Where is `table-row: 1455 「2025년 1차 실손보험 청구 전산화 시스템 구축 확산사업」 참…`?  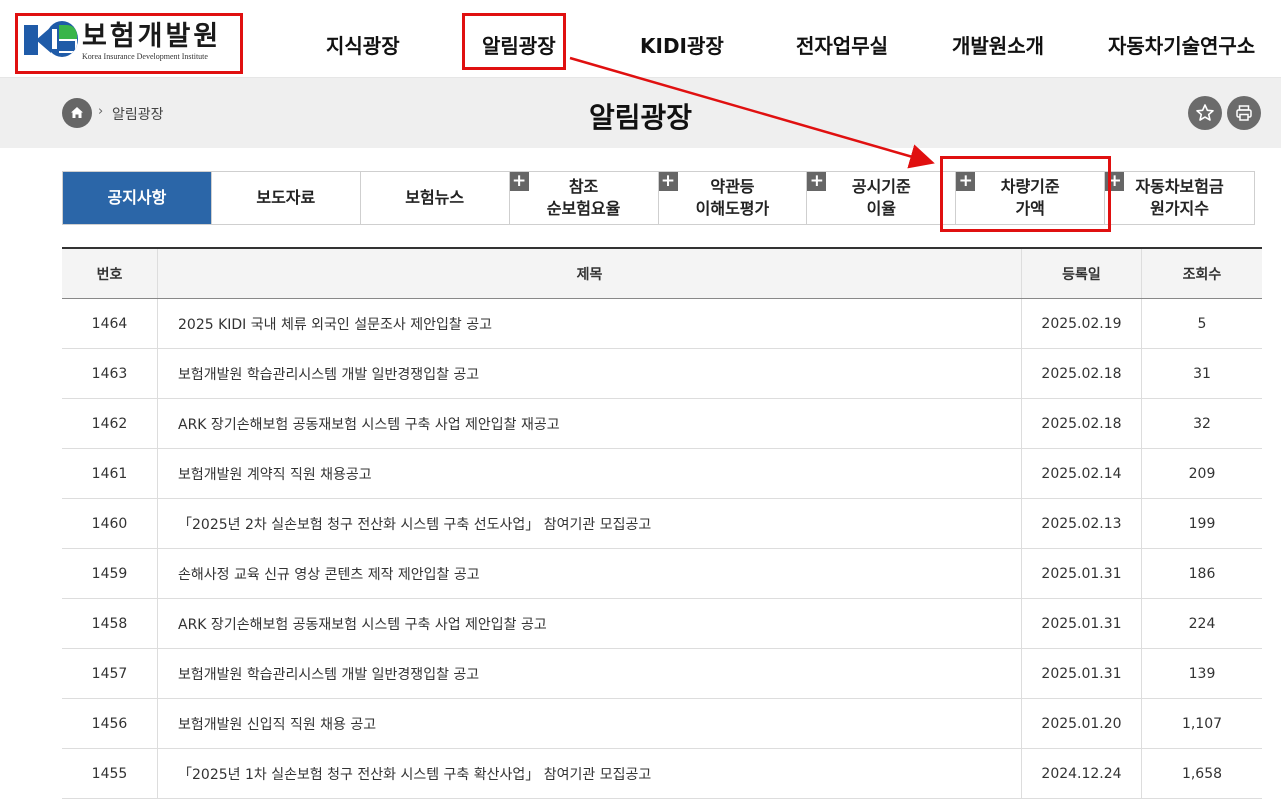 table-row: 1455 「2025년 1차 실손보험 청구 전산화 시스템 구축 확산사업」 참… is located at coordinates (662, 774).